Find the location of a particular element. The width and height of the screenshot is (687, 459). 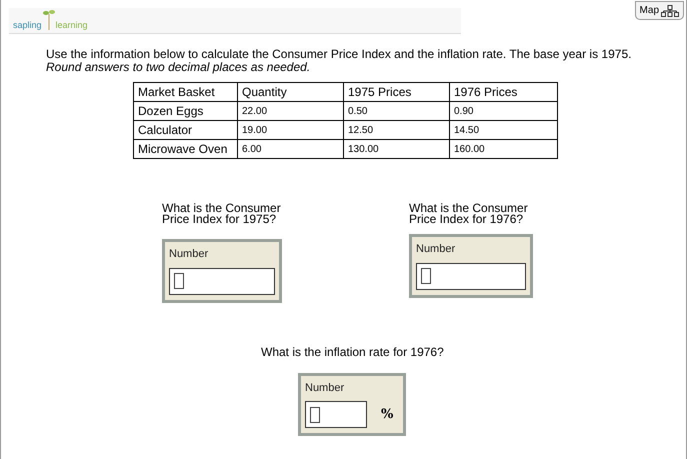

sprout-icon is located at coordinates (48, 19).